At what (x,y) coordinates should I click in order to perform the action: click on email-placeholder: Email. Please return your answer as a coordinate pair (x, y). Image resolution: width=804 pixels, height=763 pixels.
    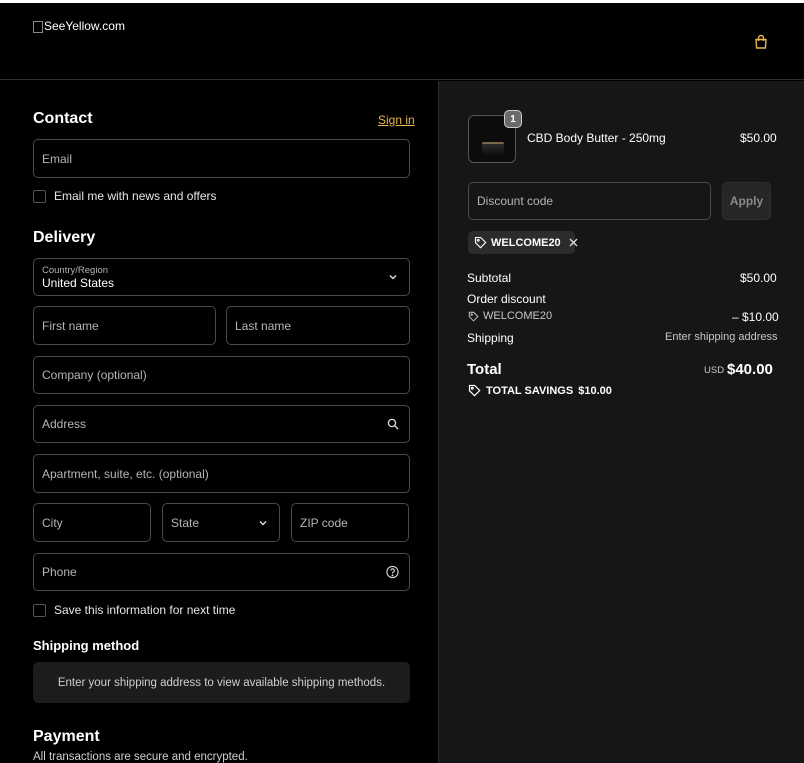
    Looking at the image, I should click on (57, 158).